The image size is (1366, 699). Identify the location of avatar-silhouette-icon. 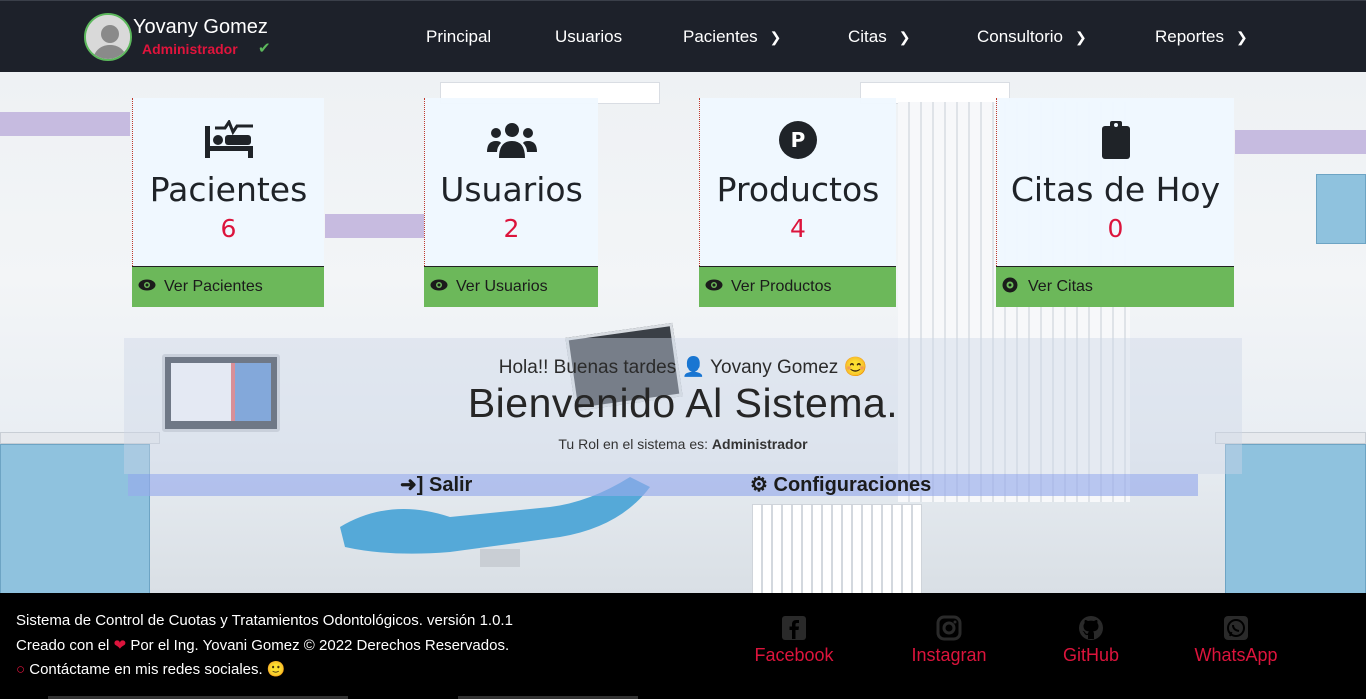
(108, 37).